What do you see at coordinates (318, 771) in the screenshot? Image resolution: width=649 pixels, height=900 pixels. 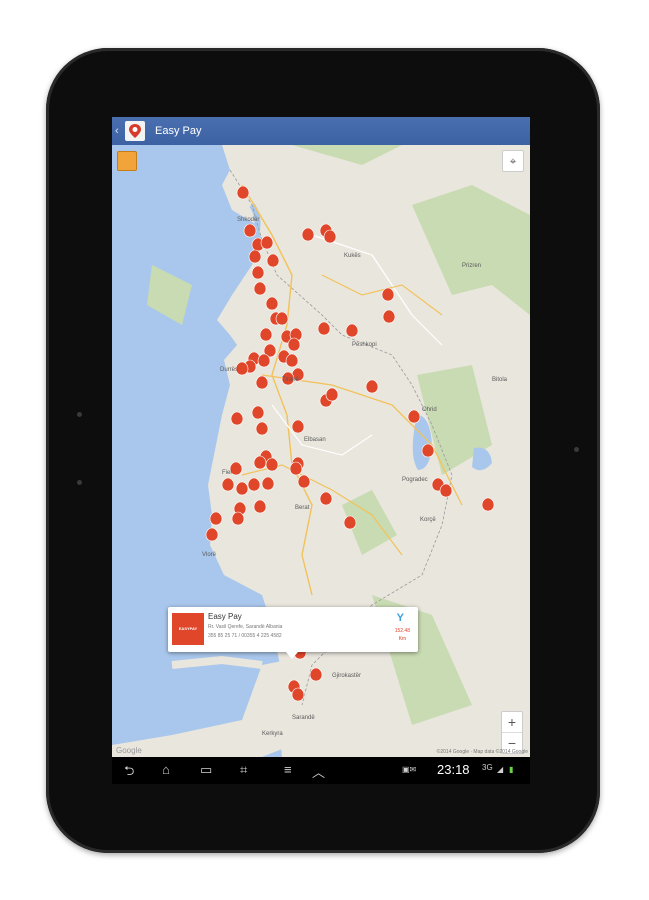 I see `chevron-up-icon: ︿` at bounding box center [318, 771].